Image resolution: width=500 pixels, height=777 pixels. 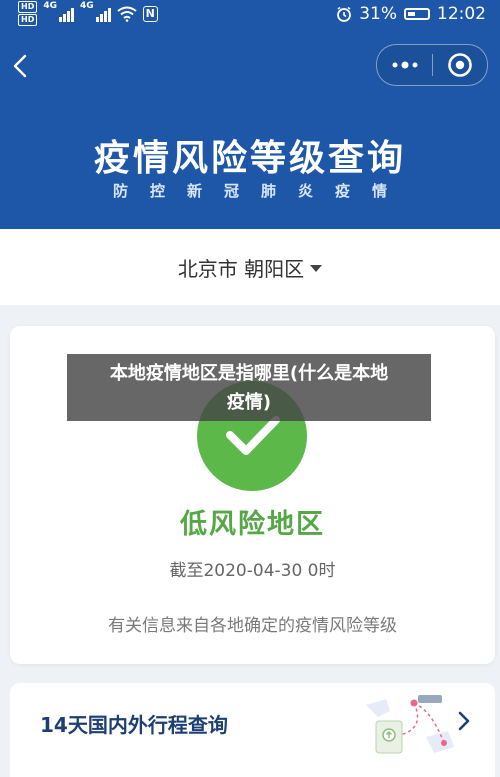 I want to click on page-title: 疫情风险等级查询, so click(x=249, y=158).